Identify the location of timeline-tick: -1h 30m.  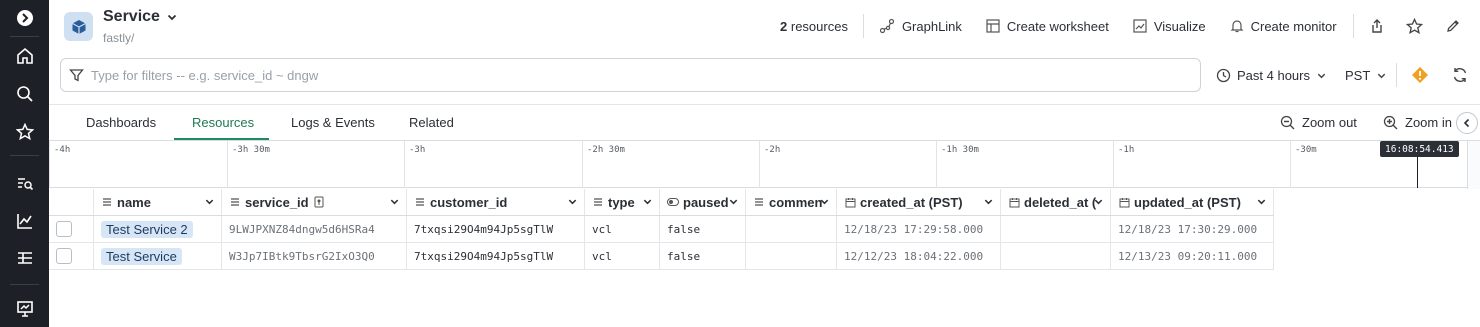
(957, 164).